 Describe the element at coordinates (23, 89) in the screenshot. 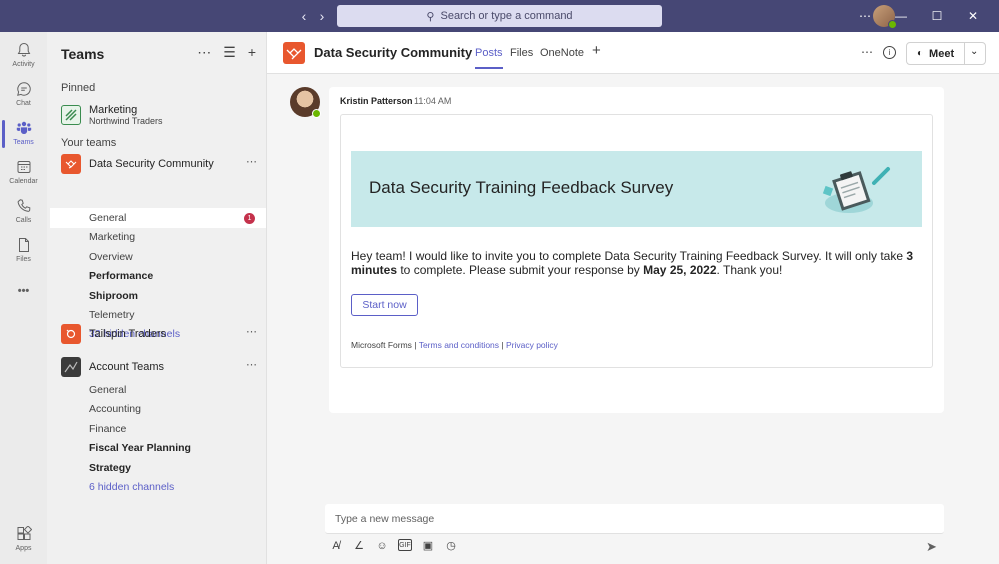

I see `chat-icon` at that location.